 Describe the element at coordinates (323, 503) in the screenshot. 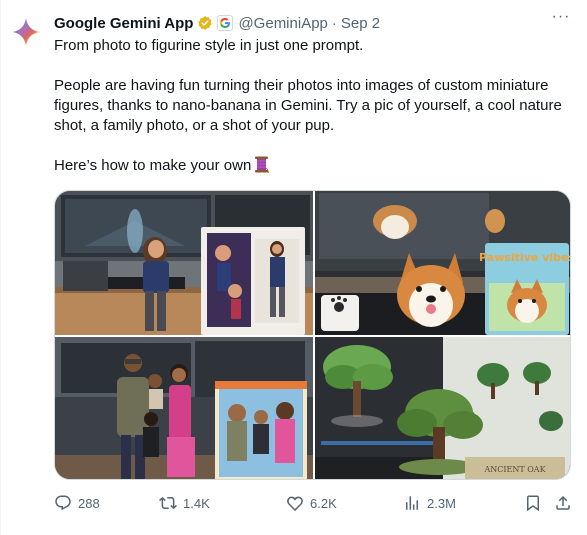

I see `like-count: 6.2K` at that location.